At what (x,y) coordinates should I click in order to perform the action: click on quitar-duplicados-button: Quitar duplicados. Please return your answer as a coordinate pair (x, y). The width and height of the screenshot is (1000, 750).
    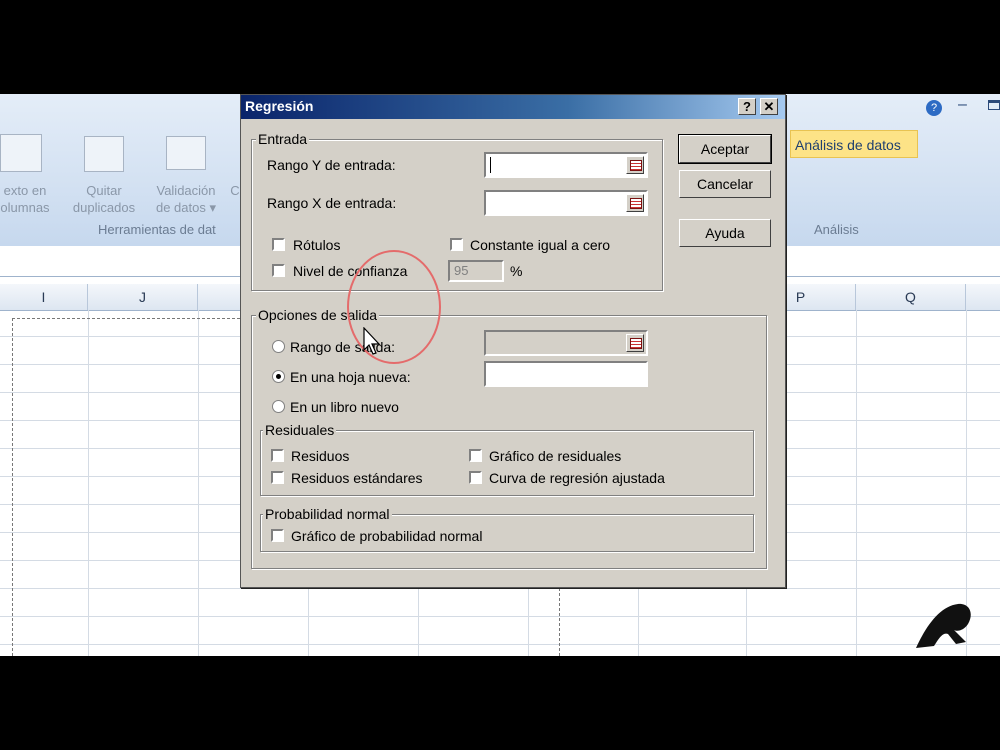
    Looking at the image, I should click on (104, 199).